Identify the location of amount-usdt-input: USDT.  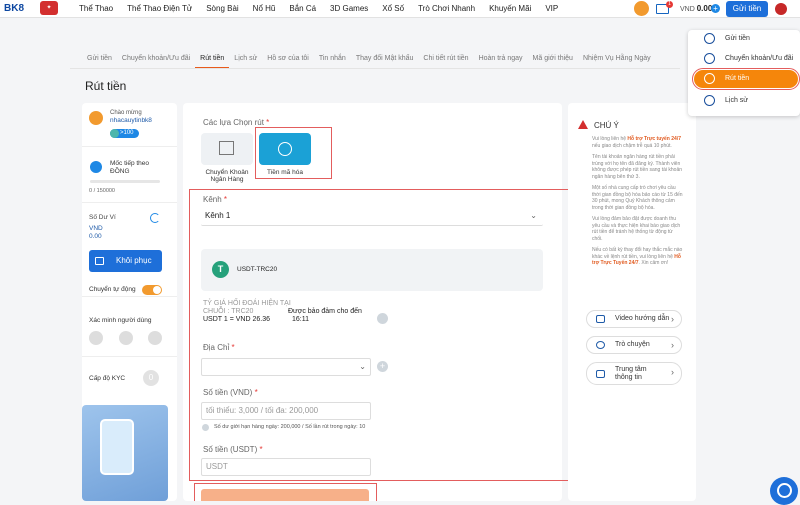
(286, 467).